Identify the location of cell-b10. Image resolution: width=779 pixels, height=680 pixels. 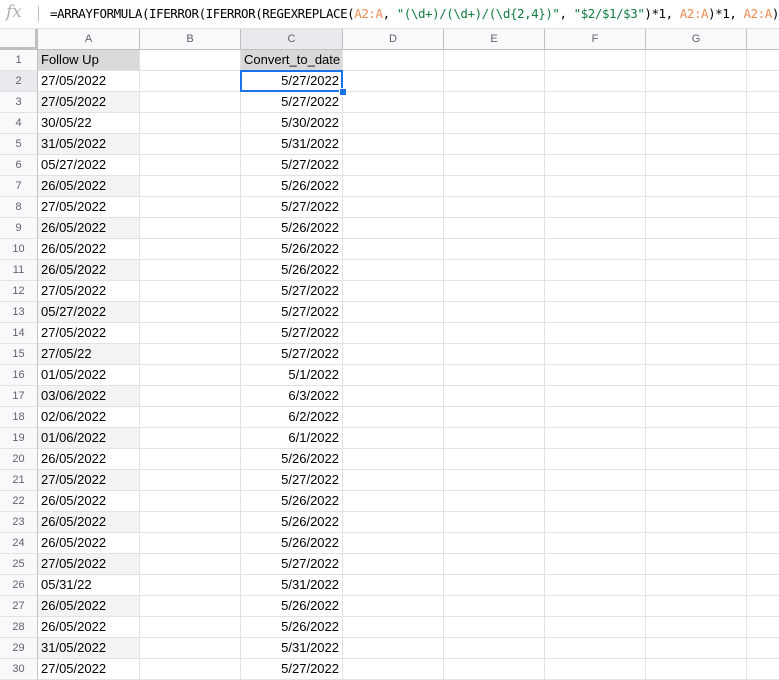
(190, 249).